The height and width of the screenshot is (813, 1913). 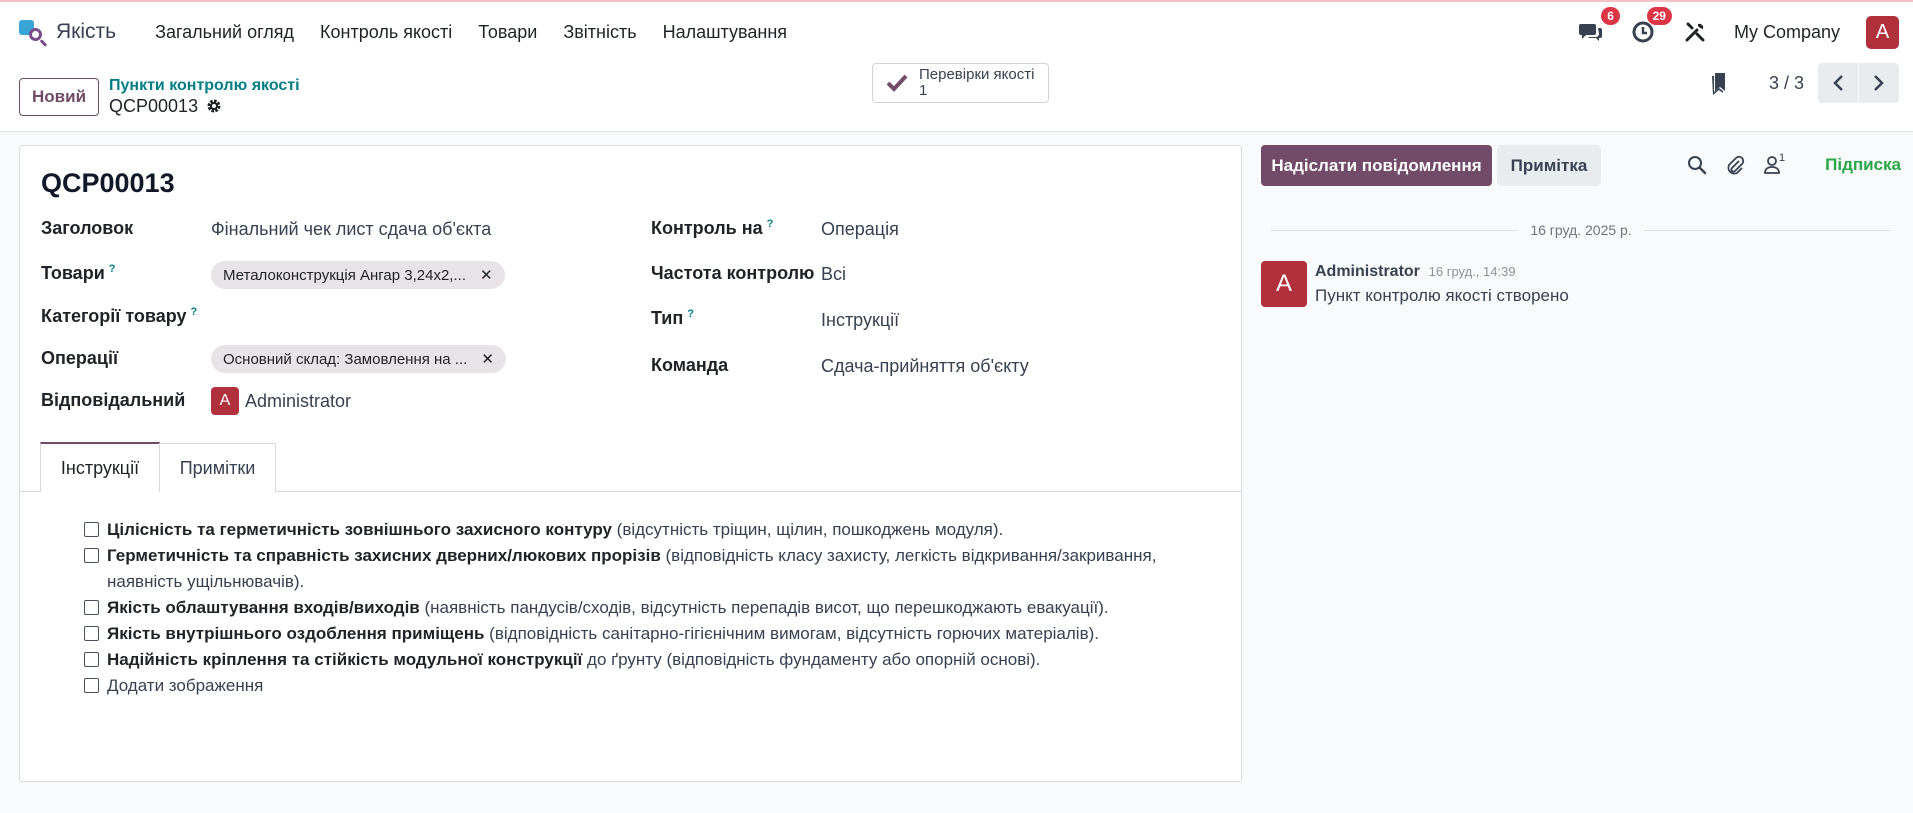 What do you see at coordinates (80, 358) in the screenshot?
I see `operations-label: Операції` at bounding box center [80, 358].